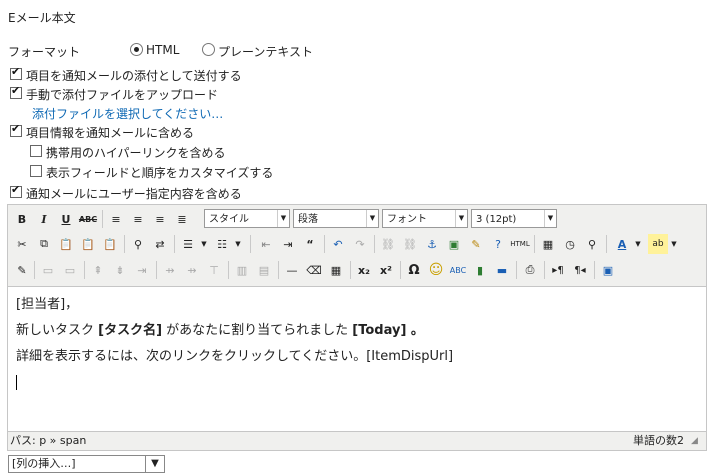 Image resolution: width=709 pixels, height=476 pixels. Describe the element at coordinates (88, 219) in the screenshot. I see `strikethrough-icon: ABC` at that location.